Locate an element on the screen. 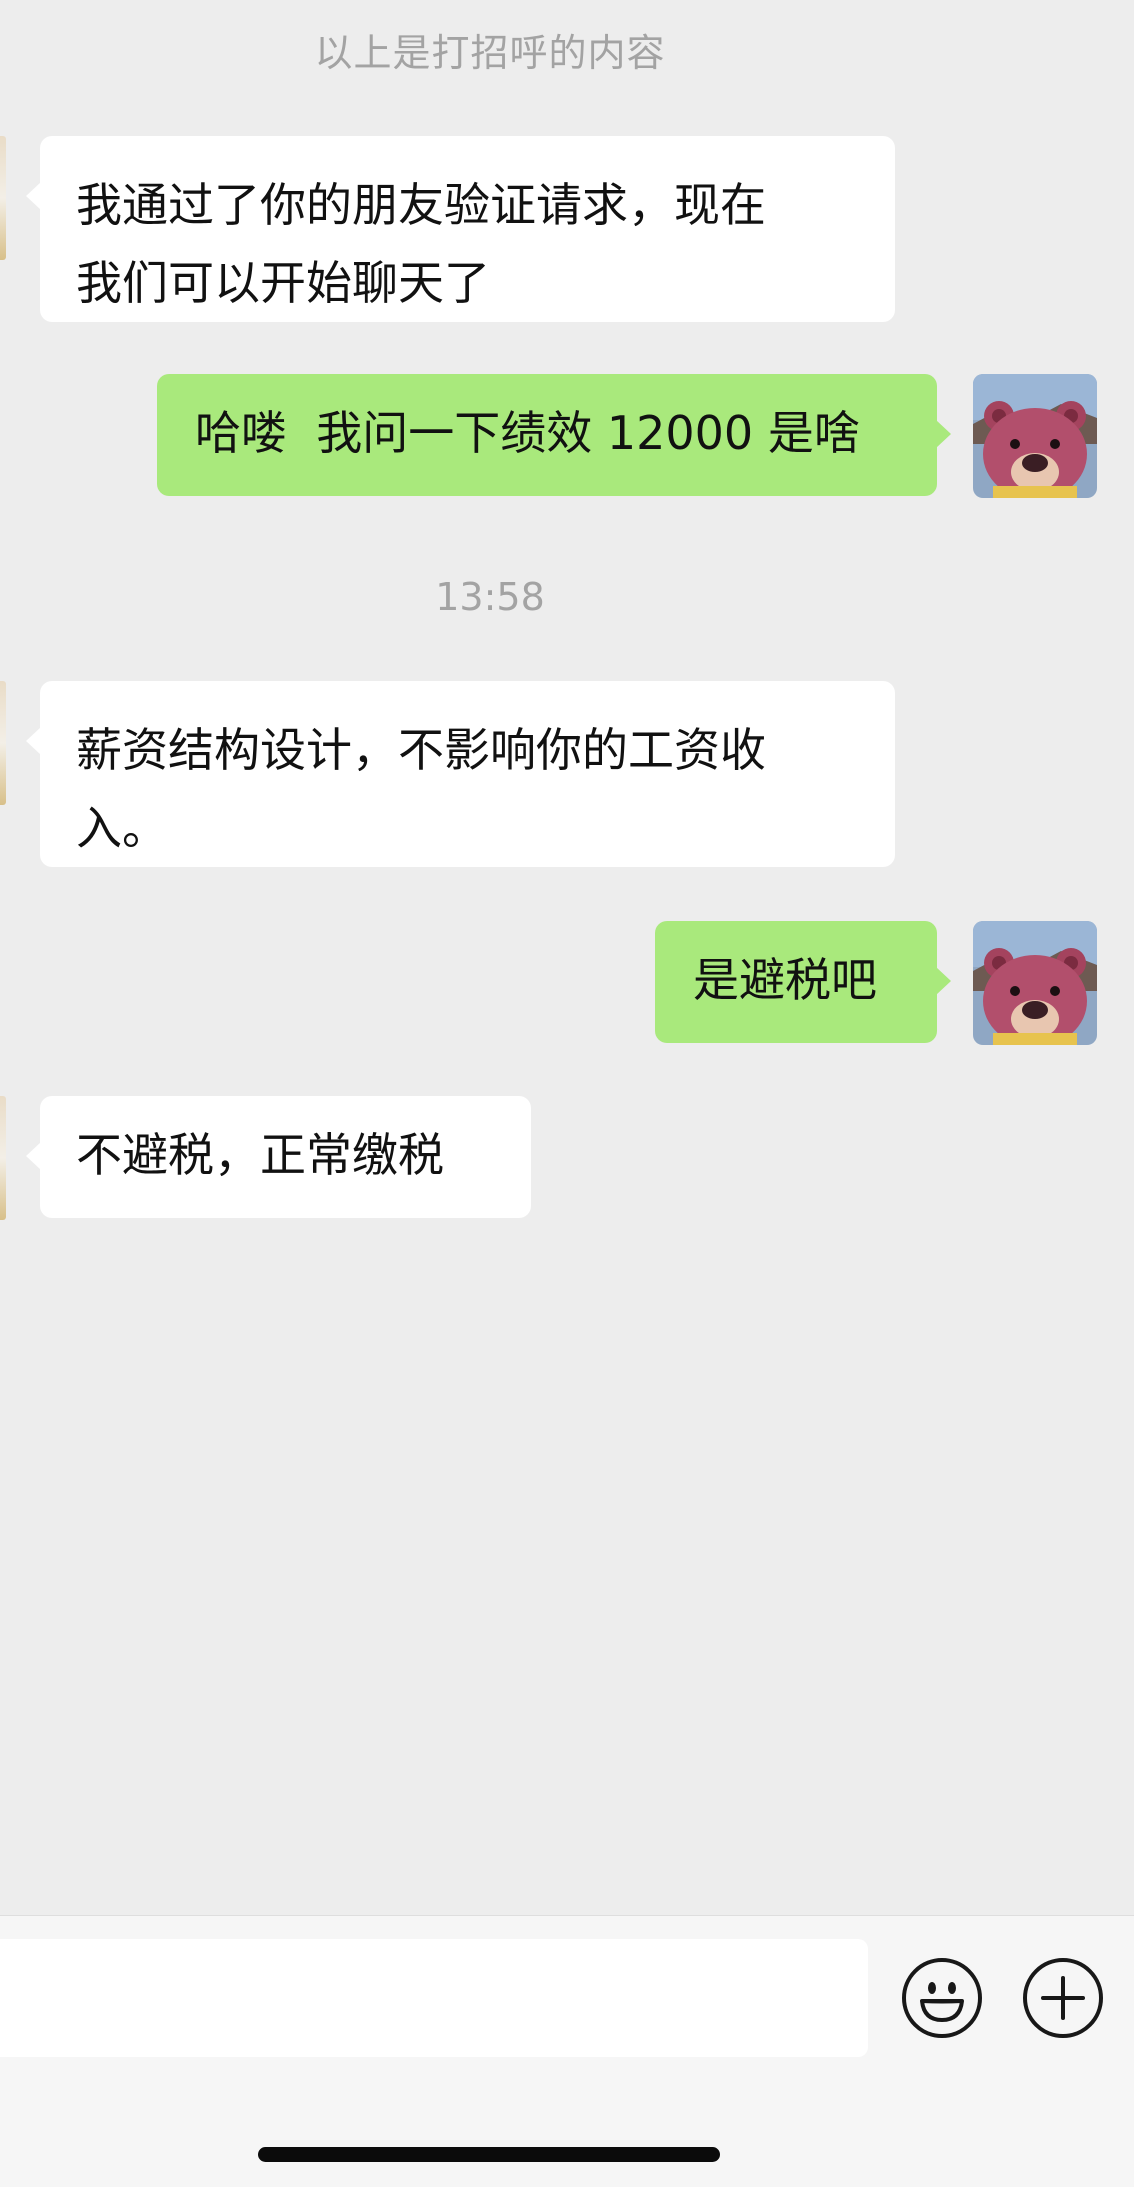  more-functions-button is located at coordinates (1063, 1998).